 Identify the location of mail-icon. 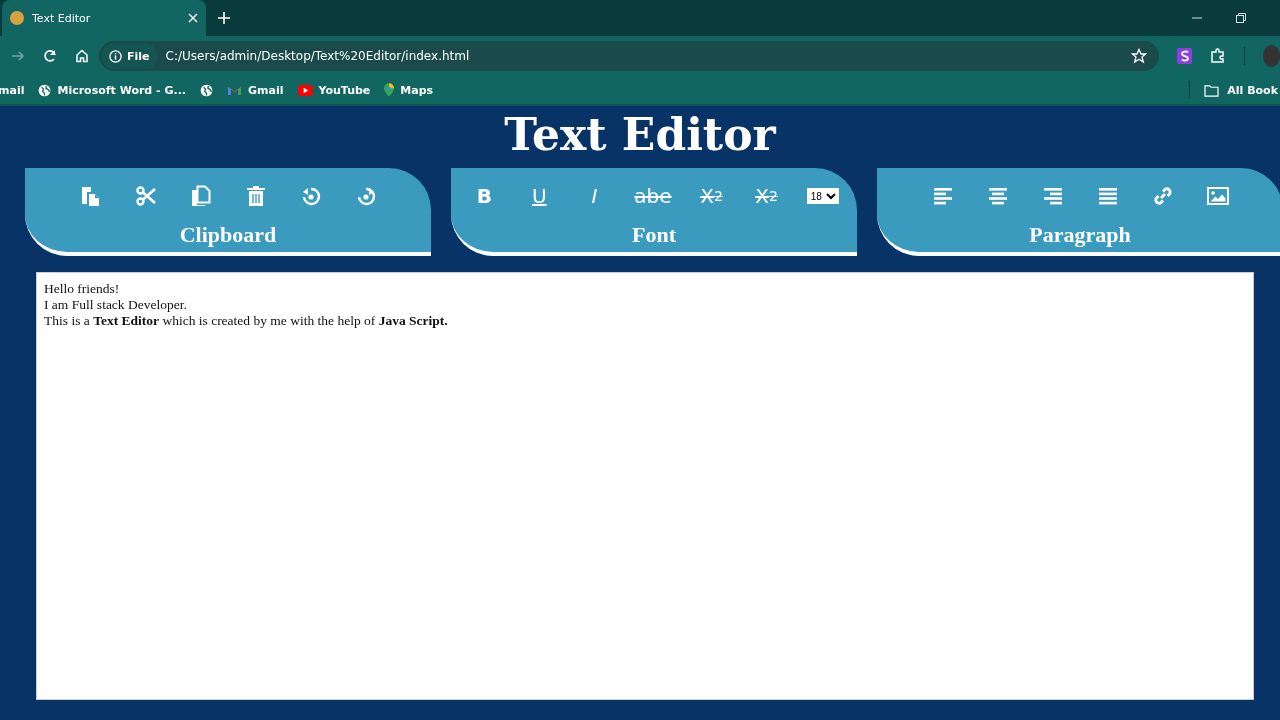
(235, 90).